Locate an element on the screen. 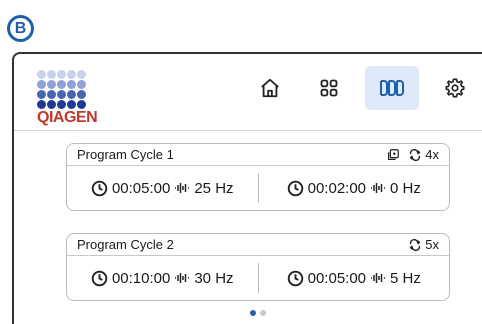 The image size is (482, 324). grid-icon is located at coordinates (329, 88).